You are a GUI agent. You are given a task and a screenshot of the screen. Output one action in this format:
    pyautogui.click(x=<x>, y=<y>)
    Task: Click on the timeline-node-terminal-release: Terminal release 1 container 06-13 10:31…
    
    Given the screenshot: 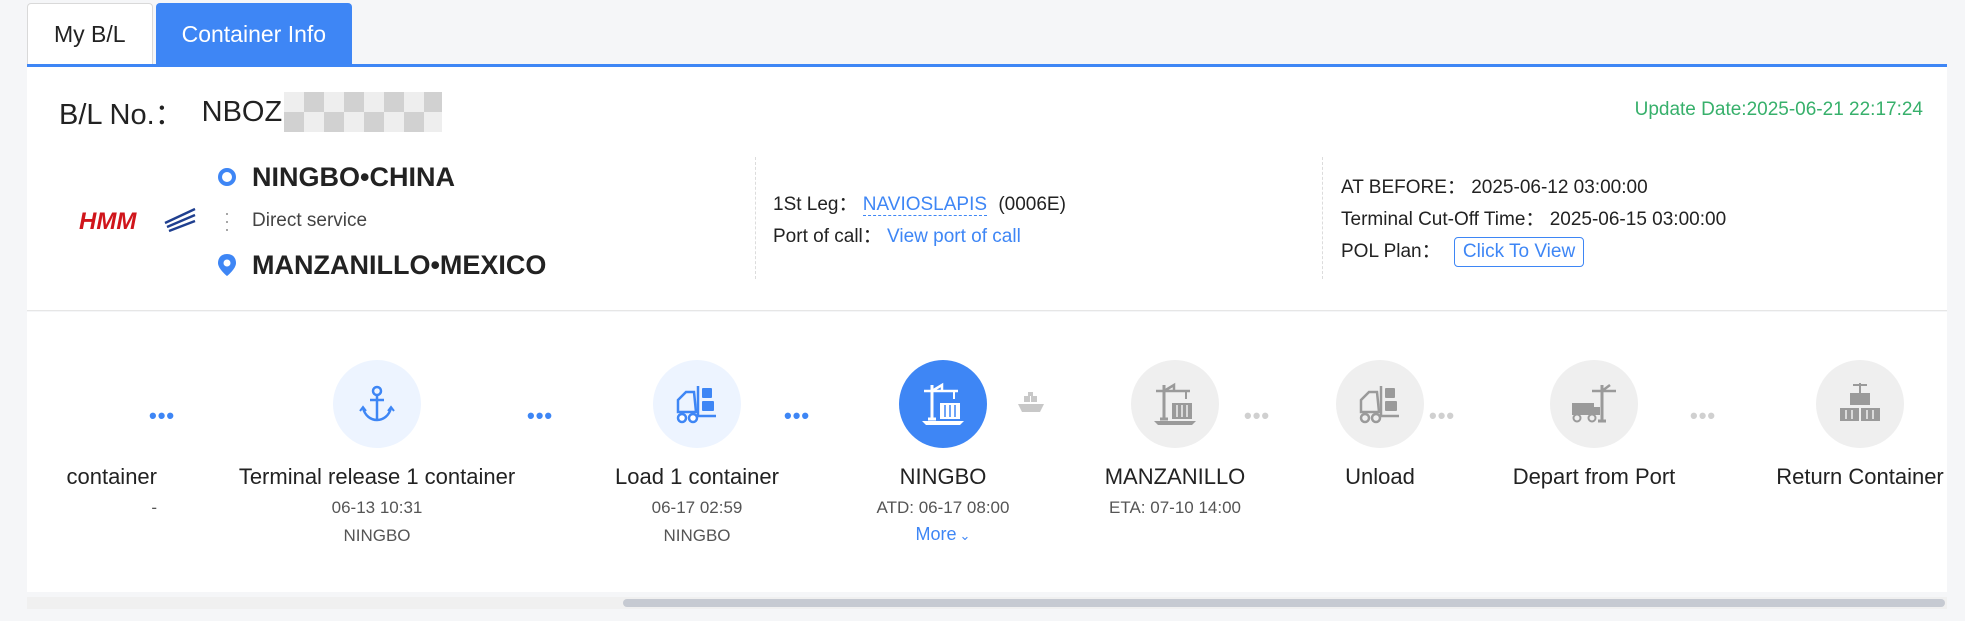 What is the action you would take?
    pyautogui.click(x=377, y=453)
    